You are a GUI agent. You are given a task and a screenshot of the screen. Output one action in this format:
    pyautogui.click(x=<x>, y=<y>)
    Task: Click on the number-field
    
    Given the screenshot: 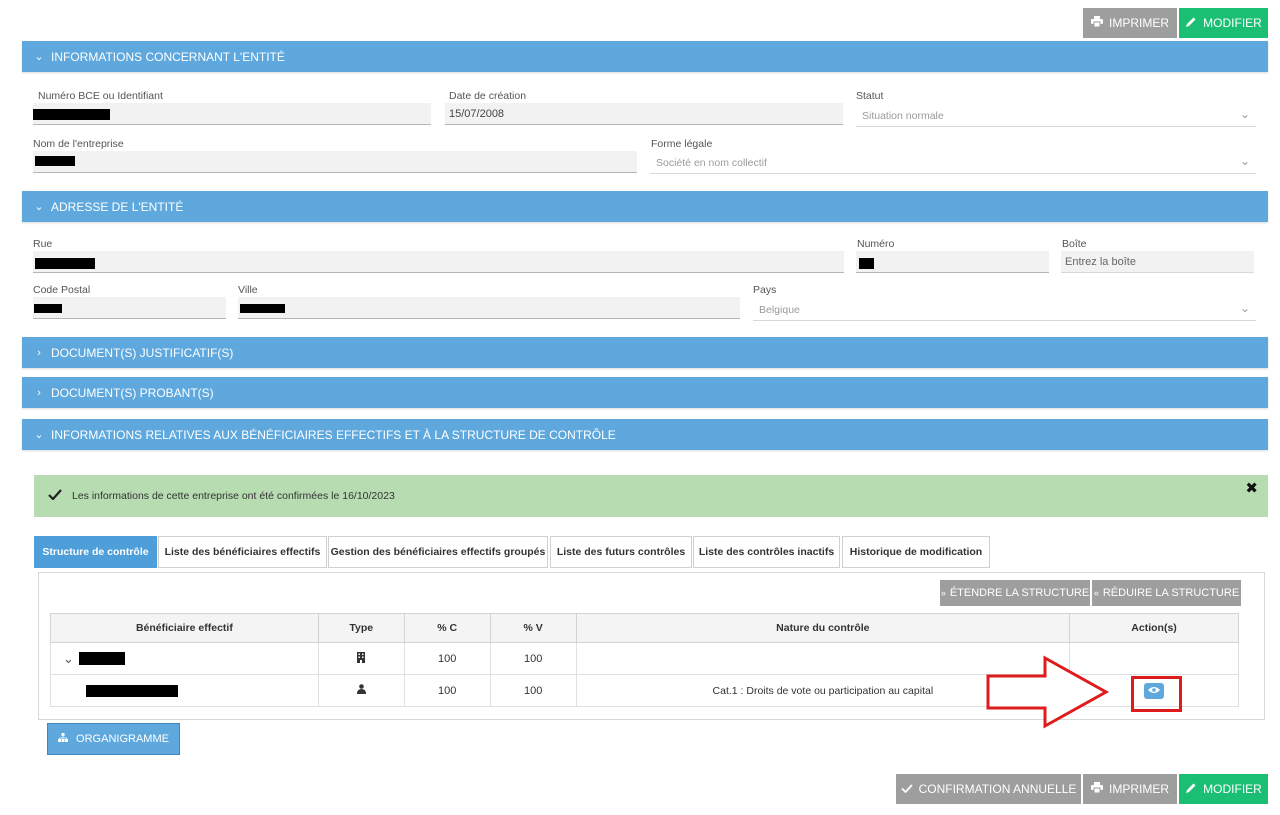 What is the action you would take?
    pyautogui.click(x=952, y=262)
    